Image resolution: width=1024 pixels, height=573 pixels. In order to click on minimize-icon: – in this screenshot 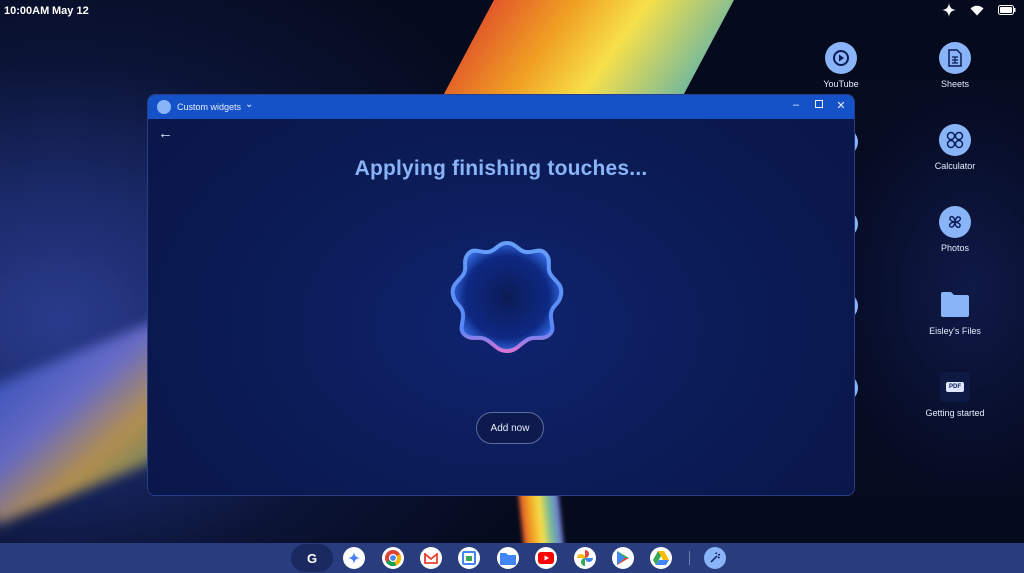, I will do `click(796, 105)`.